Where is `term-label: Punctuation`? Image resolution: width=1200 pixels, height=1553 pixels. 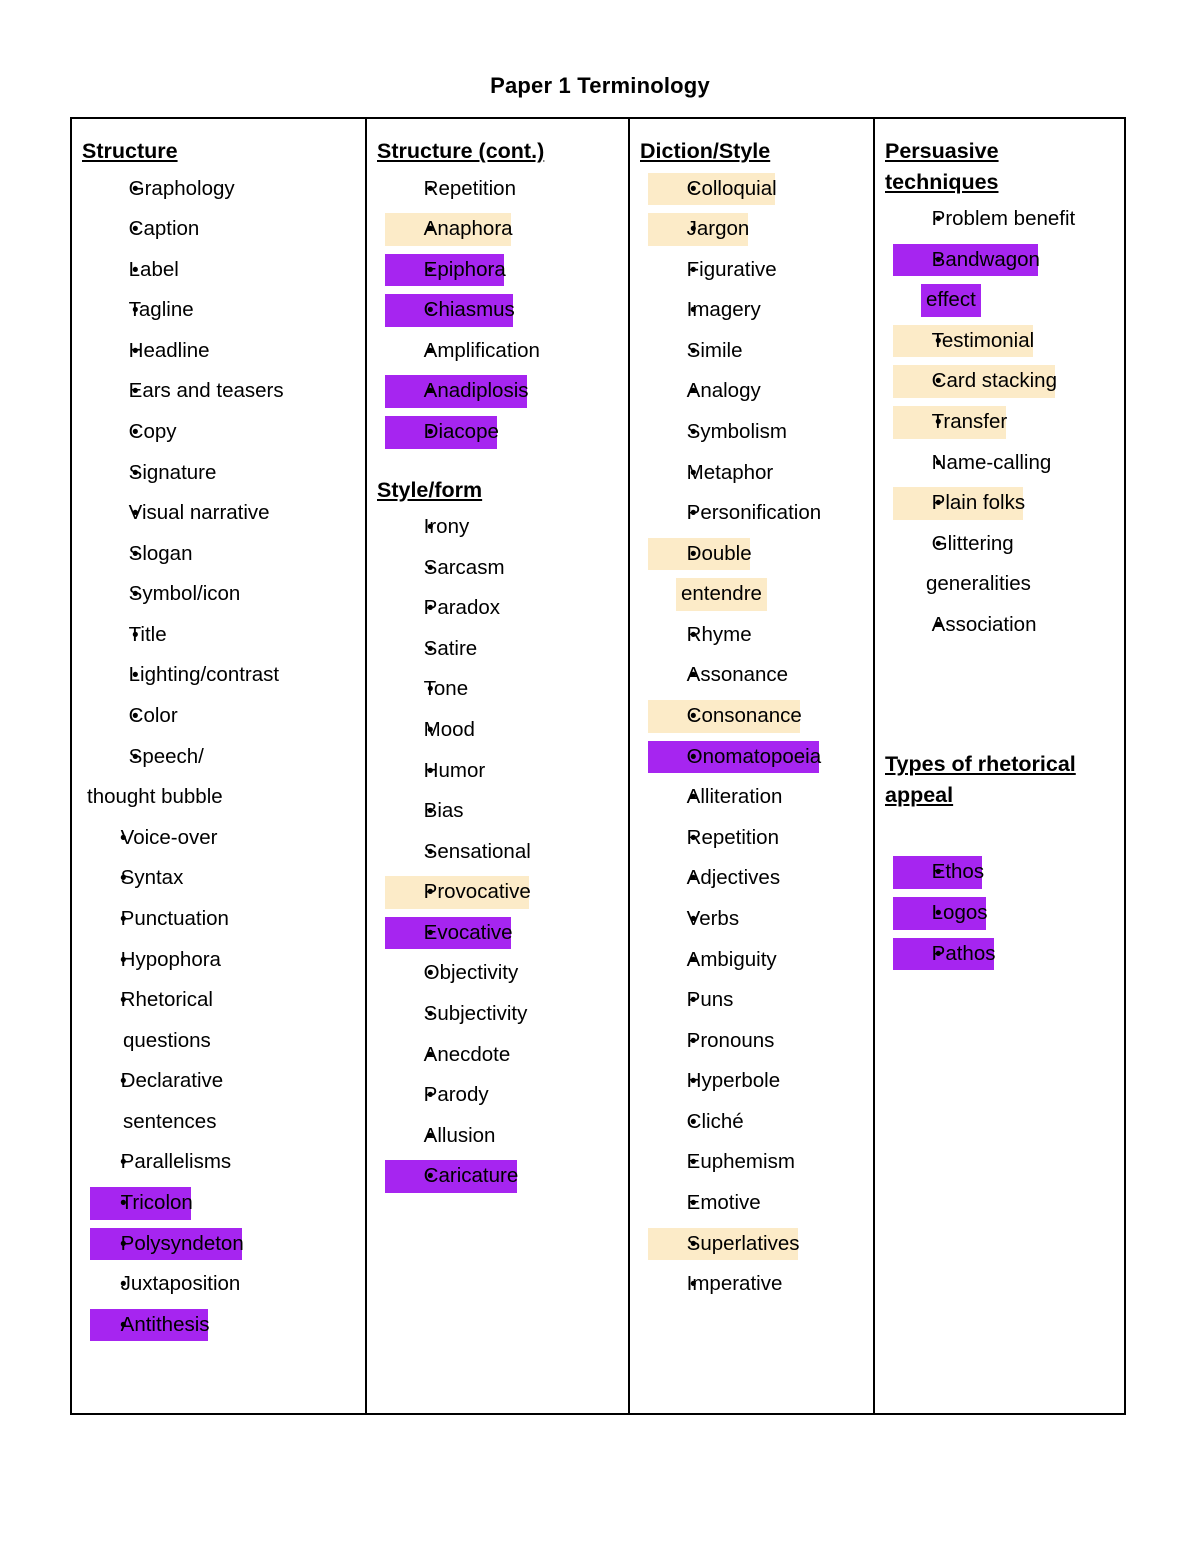 term-label: Punctuation is located at coordinates (174, 918).